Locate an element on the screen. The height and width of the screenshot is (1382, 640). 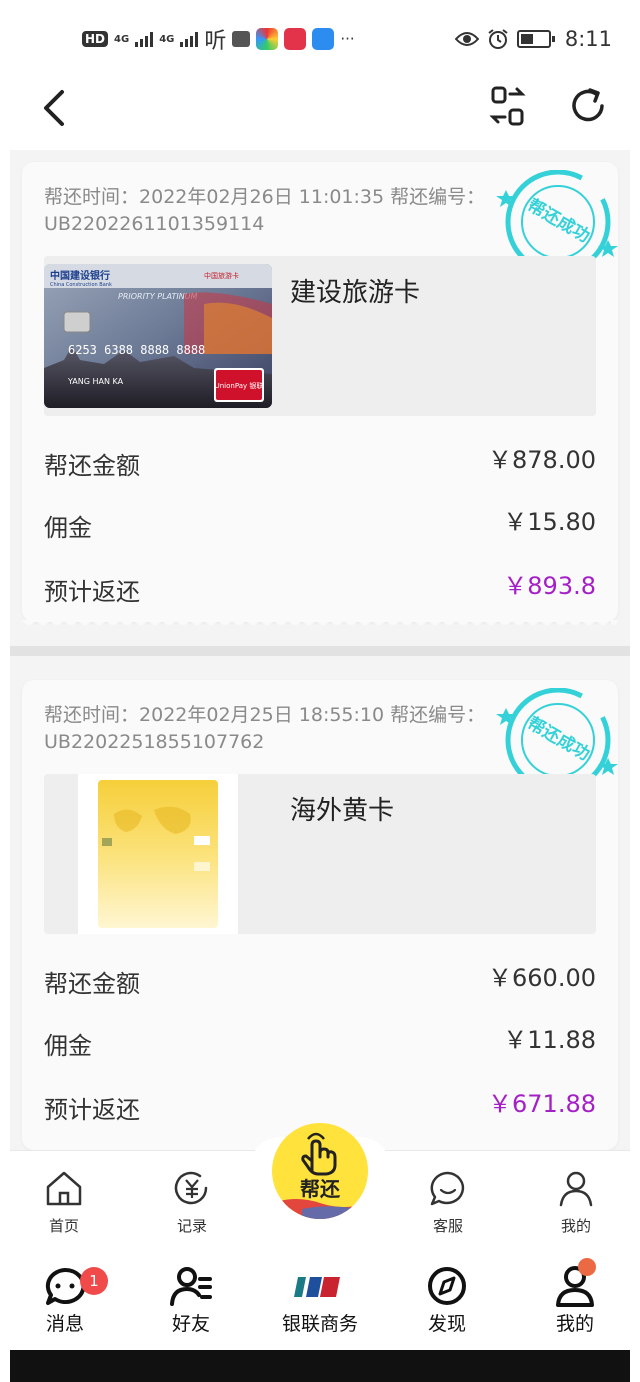
fee-value: ￥15.80 is located at coordinates (549, 522).